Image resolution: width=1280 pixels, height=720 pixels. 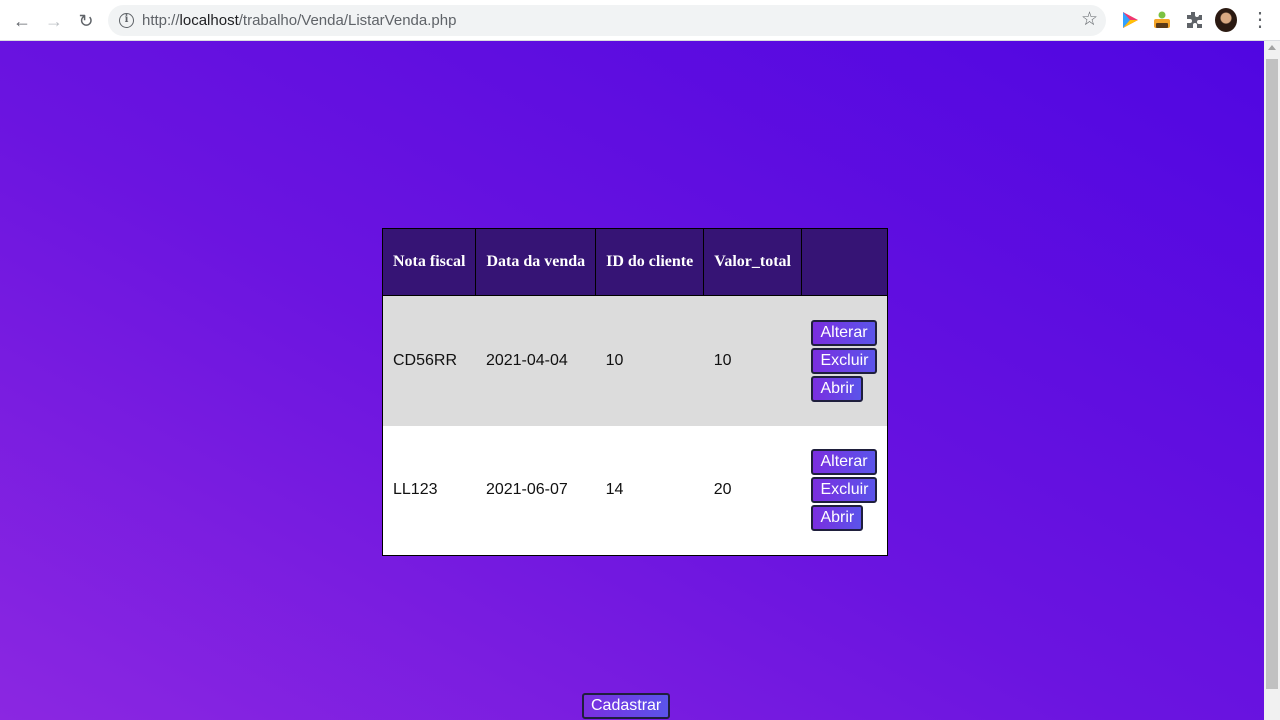 What do you see at coordinates (649, 490) in the screenshot?
I see `cell-id-cliente: 14` at bounding box center [649, 490].